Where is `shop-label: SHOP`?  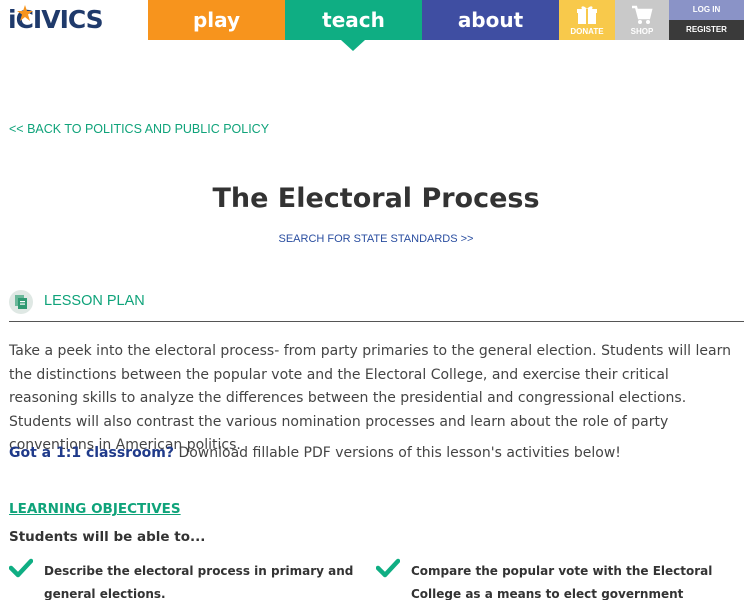
shop-label: SHOP is located at coordinates (642, 31).